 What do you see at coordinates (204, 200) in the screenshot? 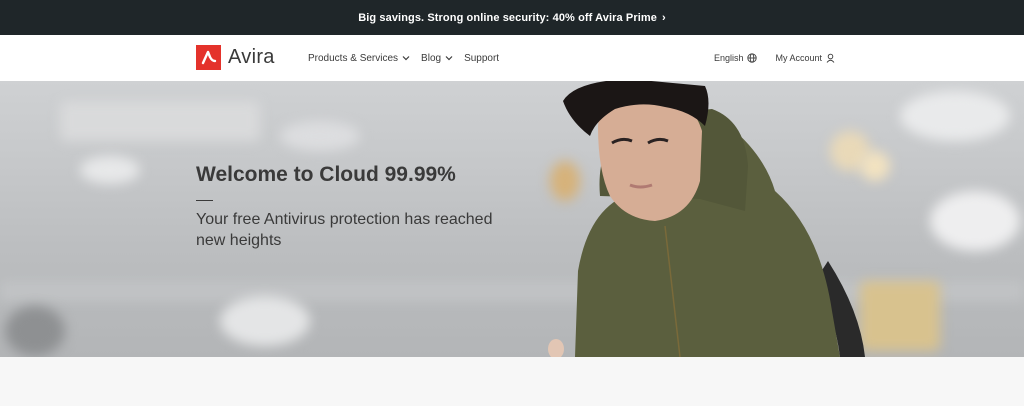
I see `hero-divider` at bounding box center [204, 200].